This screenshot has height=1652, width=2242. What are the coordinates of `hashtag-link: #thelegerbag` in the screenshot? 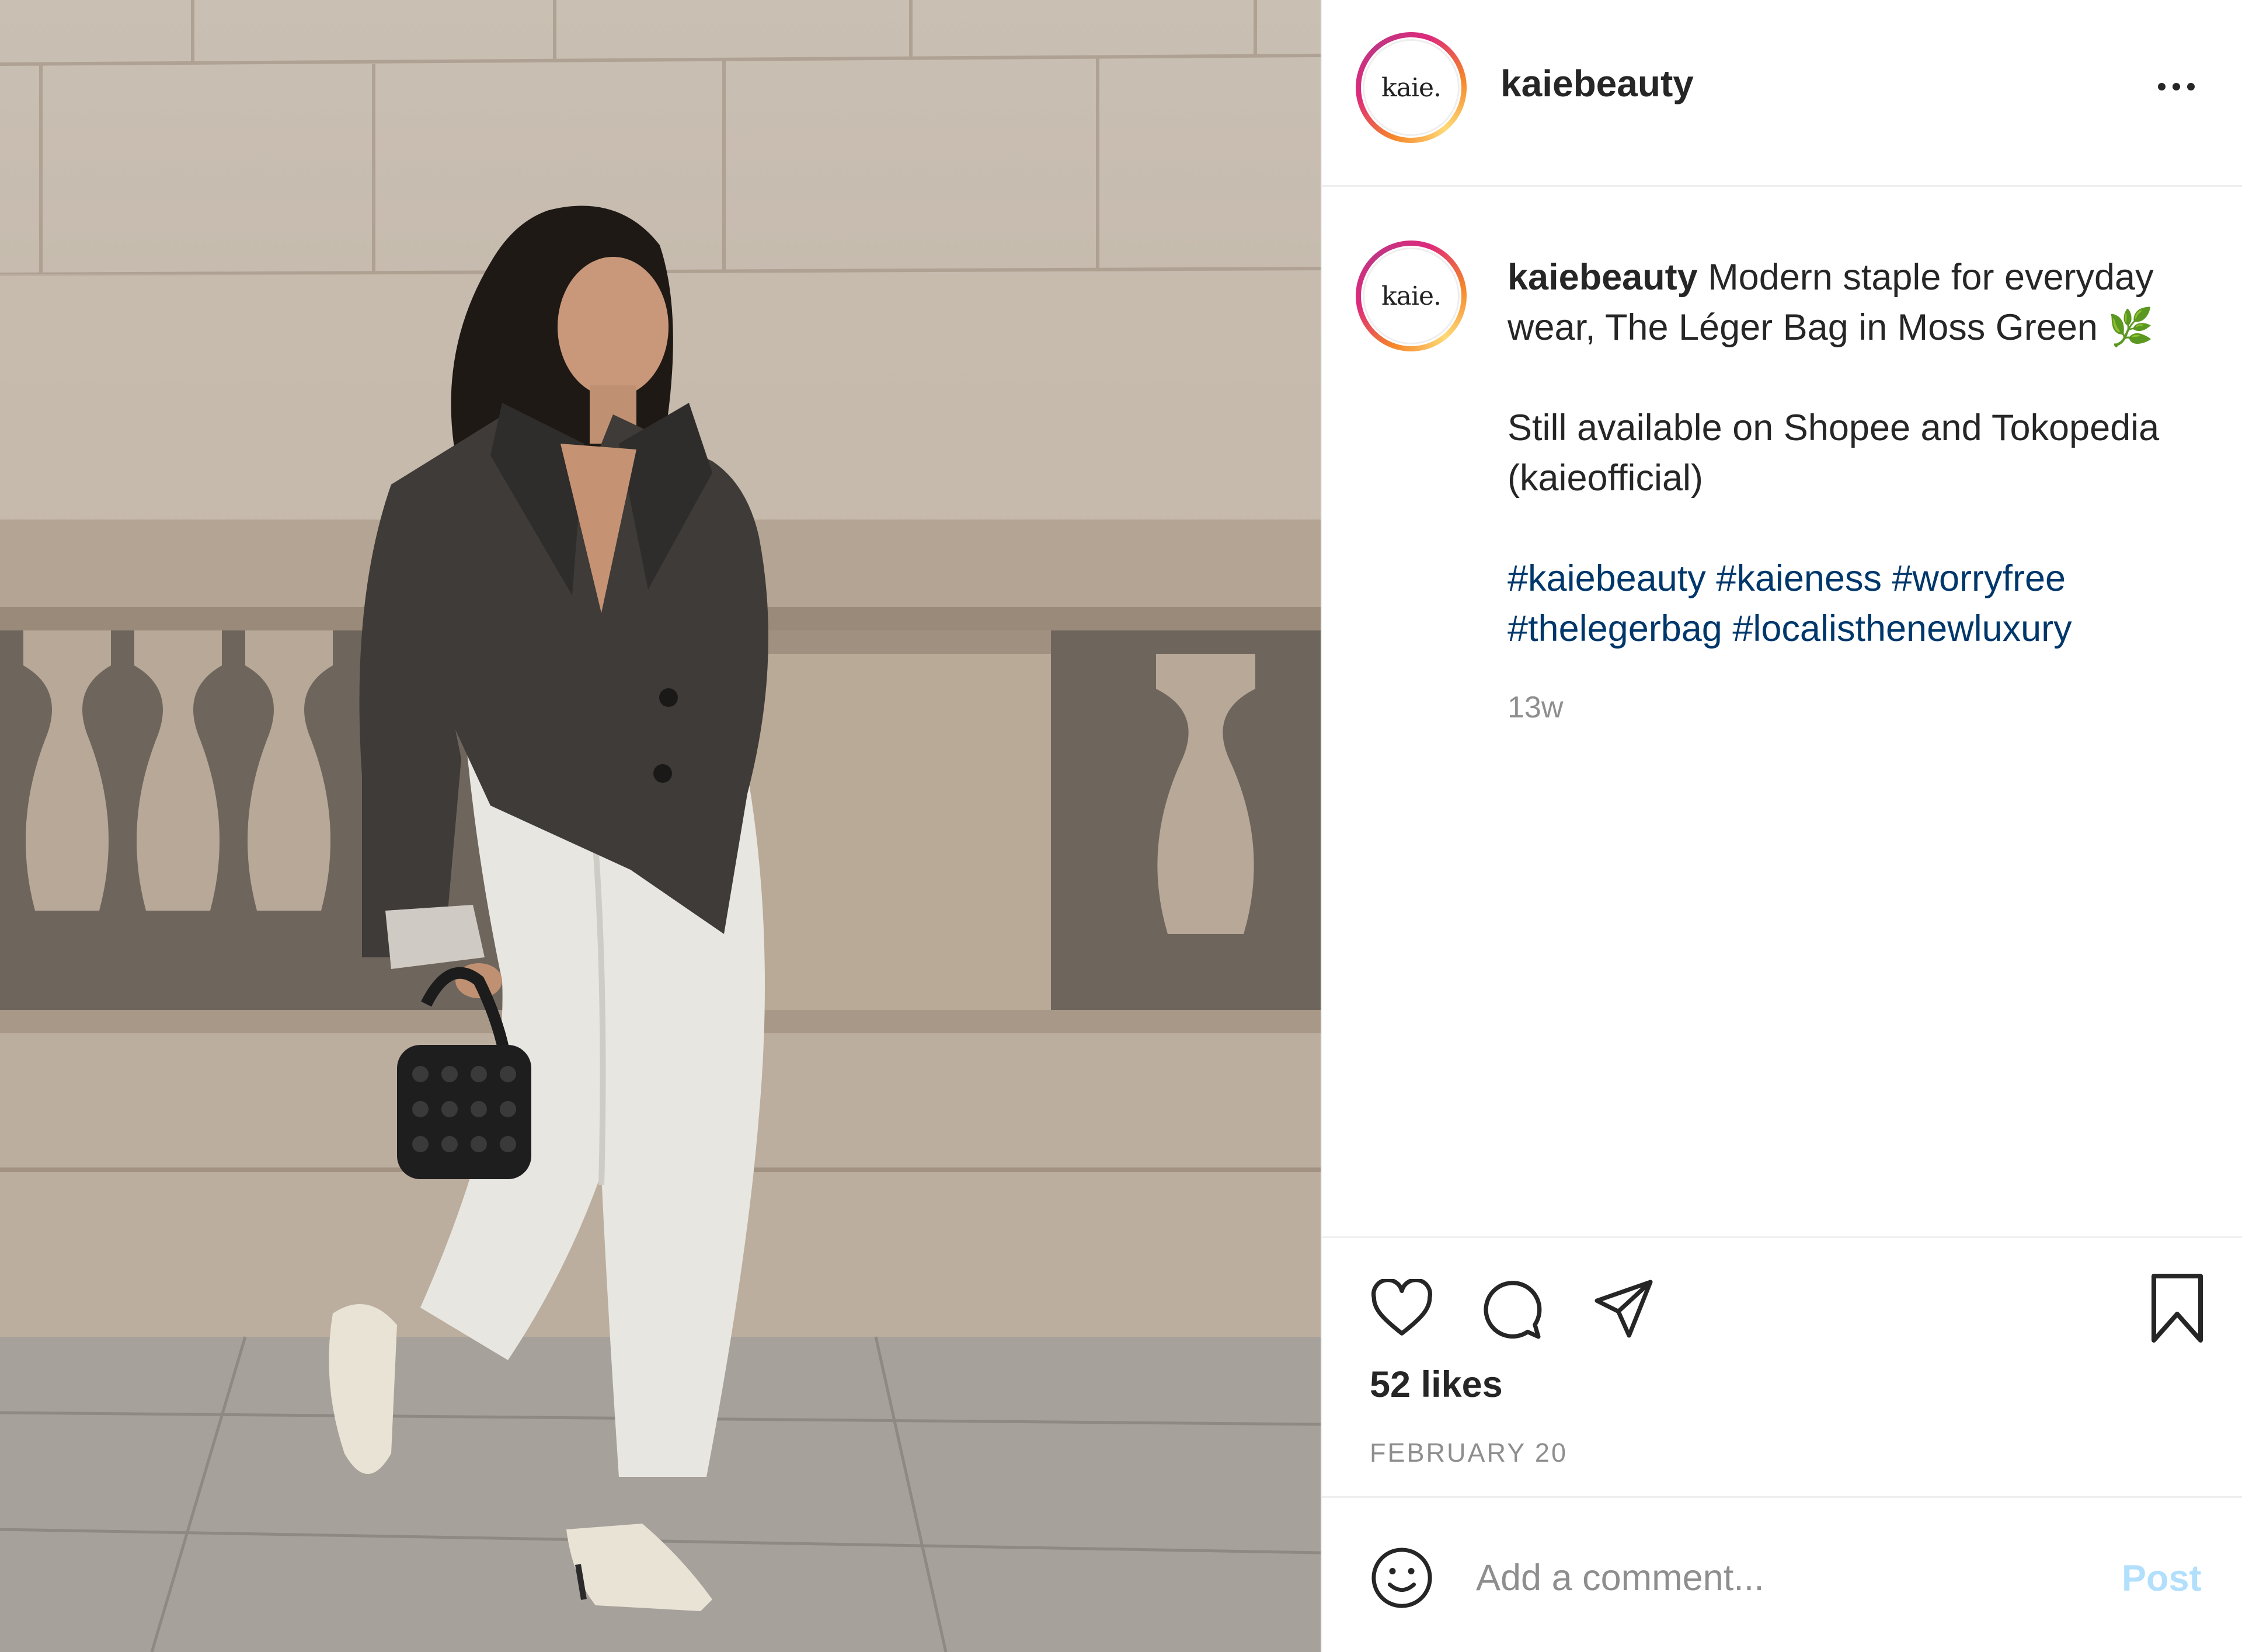 It's located at (1615, 628).